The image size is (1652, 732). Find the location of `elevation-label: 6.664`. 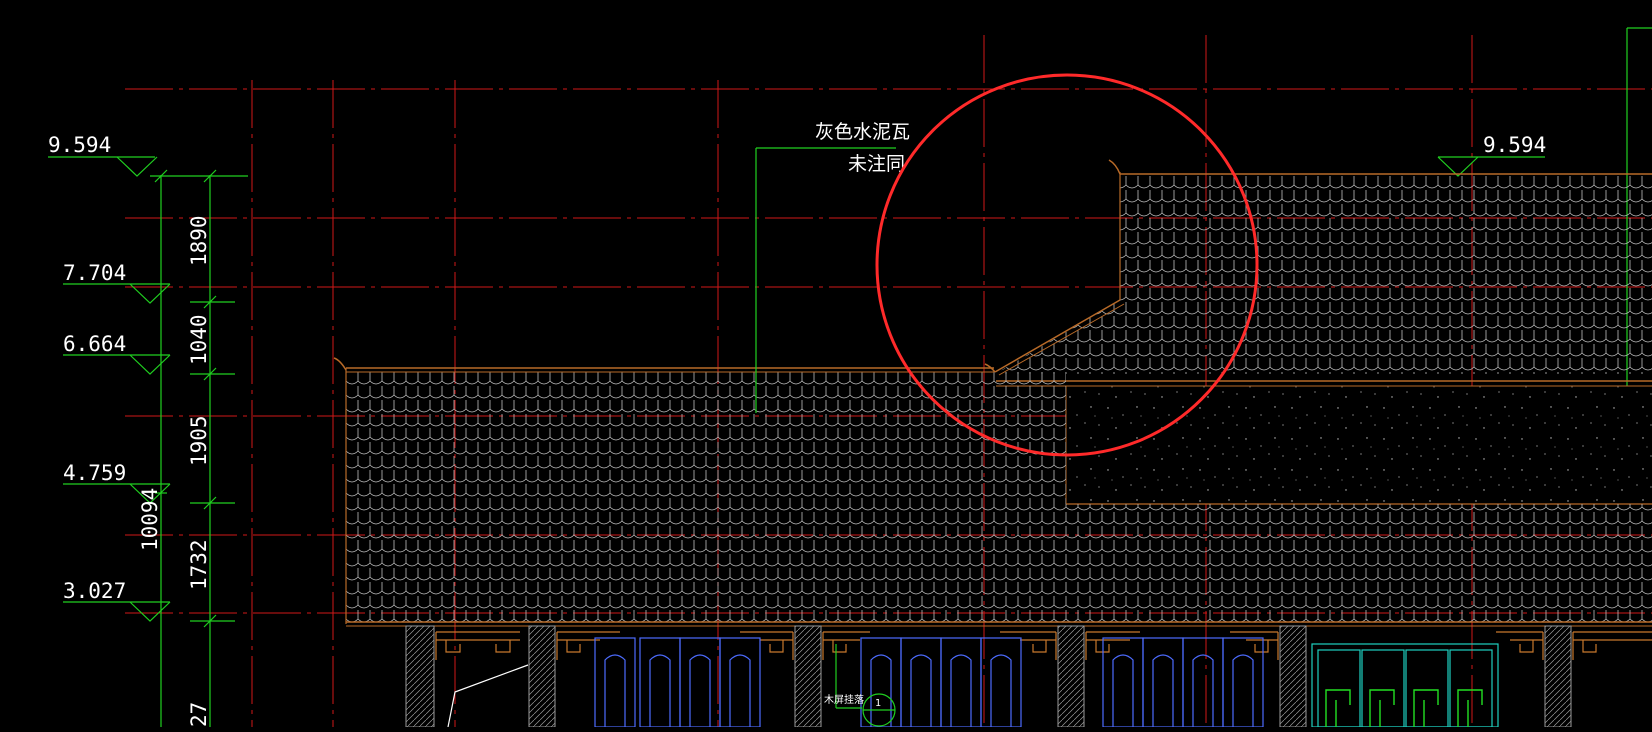

elevation-label: 6.664 is located at coordinates (94, 344).